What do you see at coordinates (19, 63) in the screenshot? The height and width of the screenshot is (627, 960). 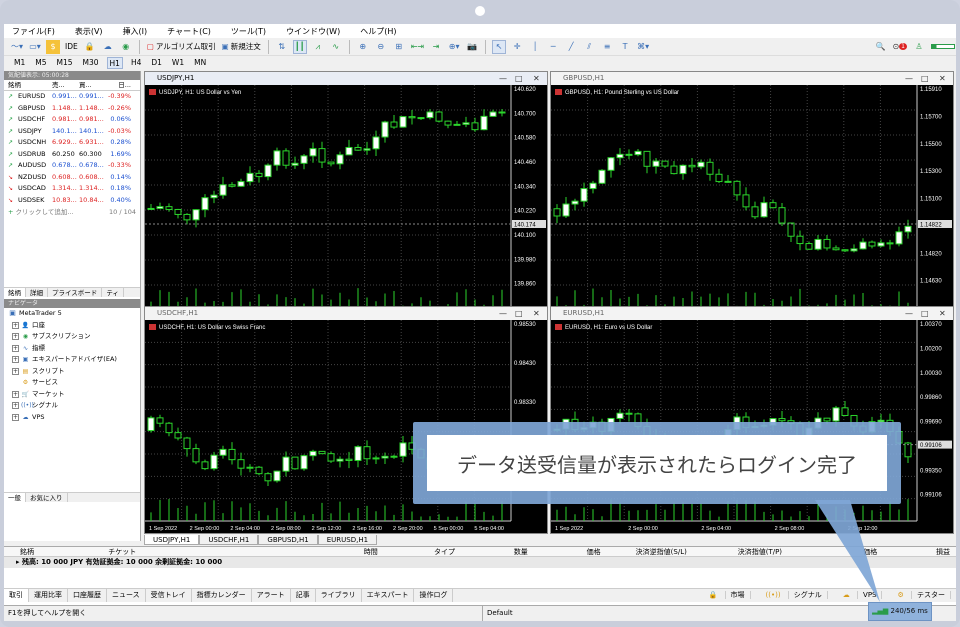 I see `timeframe-m1: M1` at bounding box center [19, 63].